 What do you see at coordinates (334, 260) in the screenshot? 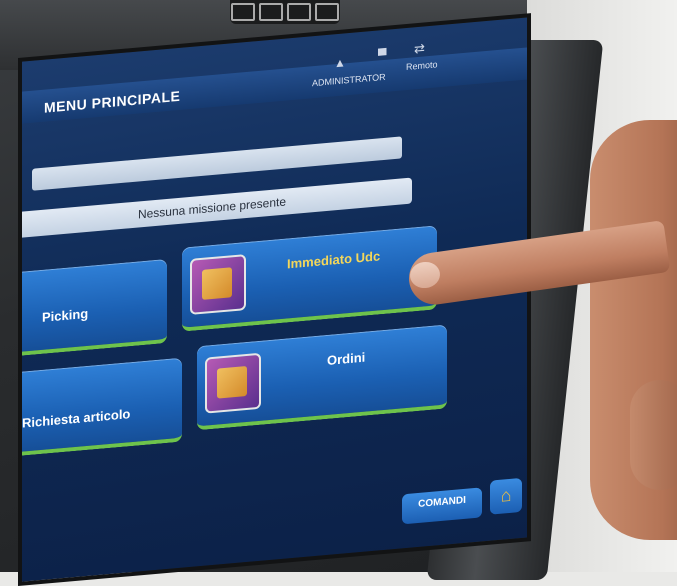
I see `immediato-udc-label: Immediato Udc` at bounding box center [334, 260].